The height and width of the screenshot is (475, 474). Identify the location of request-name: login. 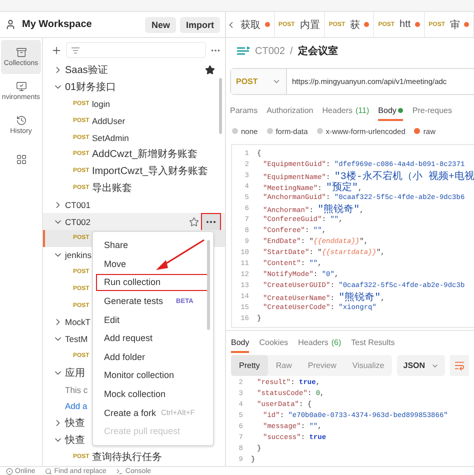
(101, 103).